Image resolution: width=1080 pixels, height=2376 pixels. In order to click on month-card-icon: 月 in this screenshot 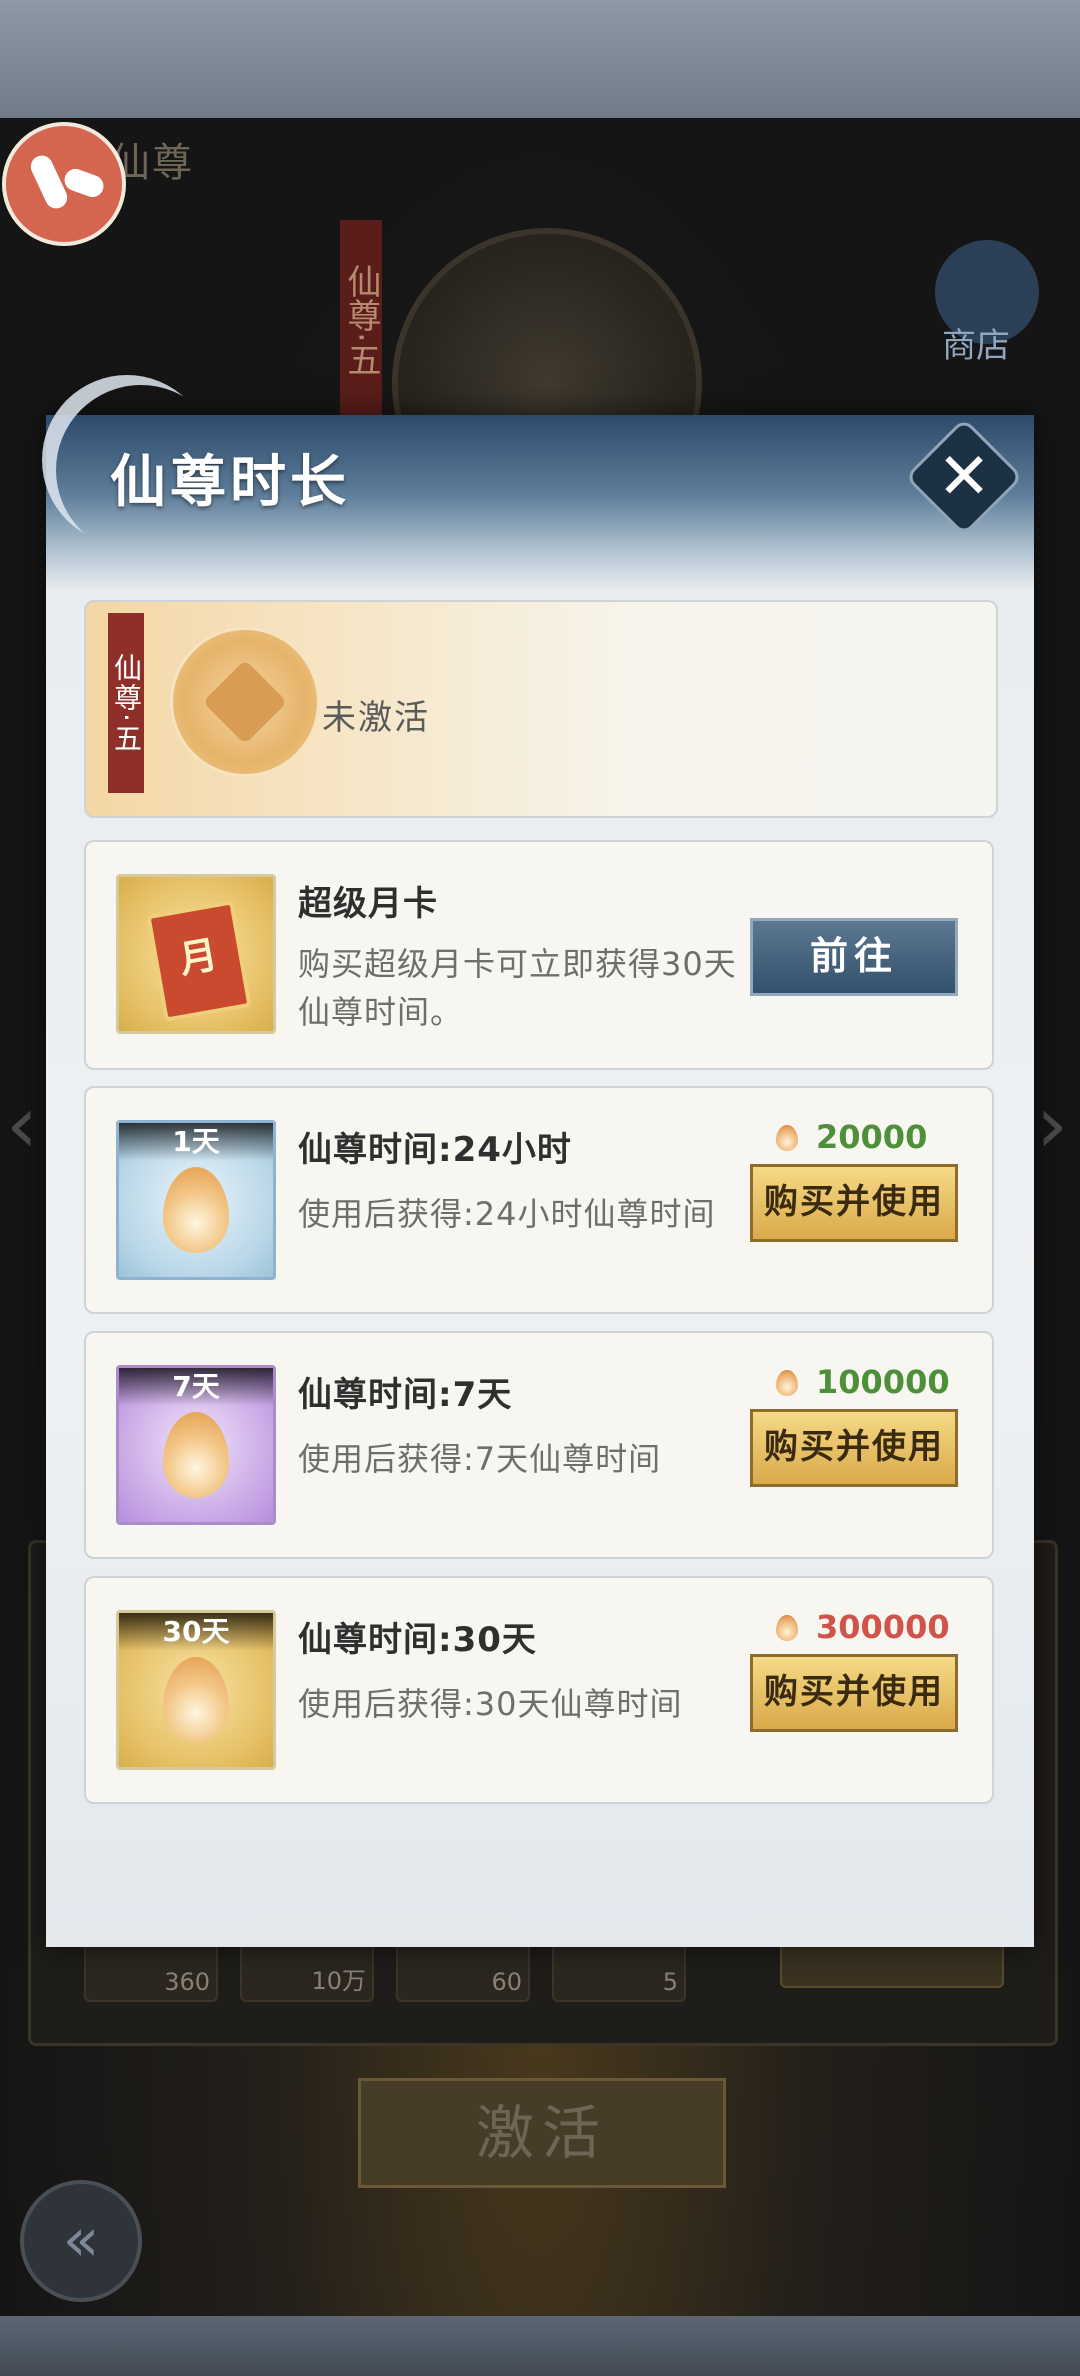, I will do `click(196, 954)`.